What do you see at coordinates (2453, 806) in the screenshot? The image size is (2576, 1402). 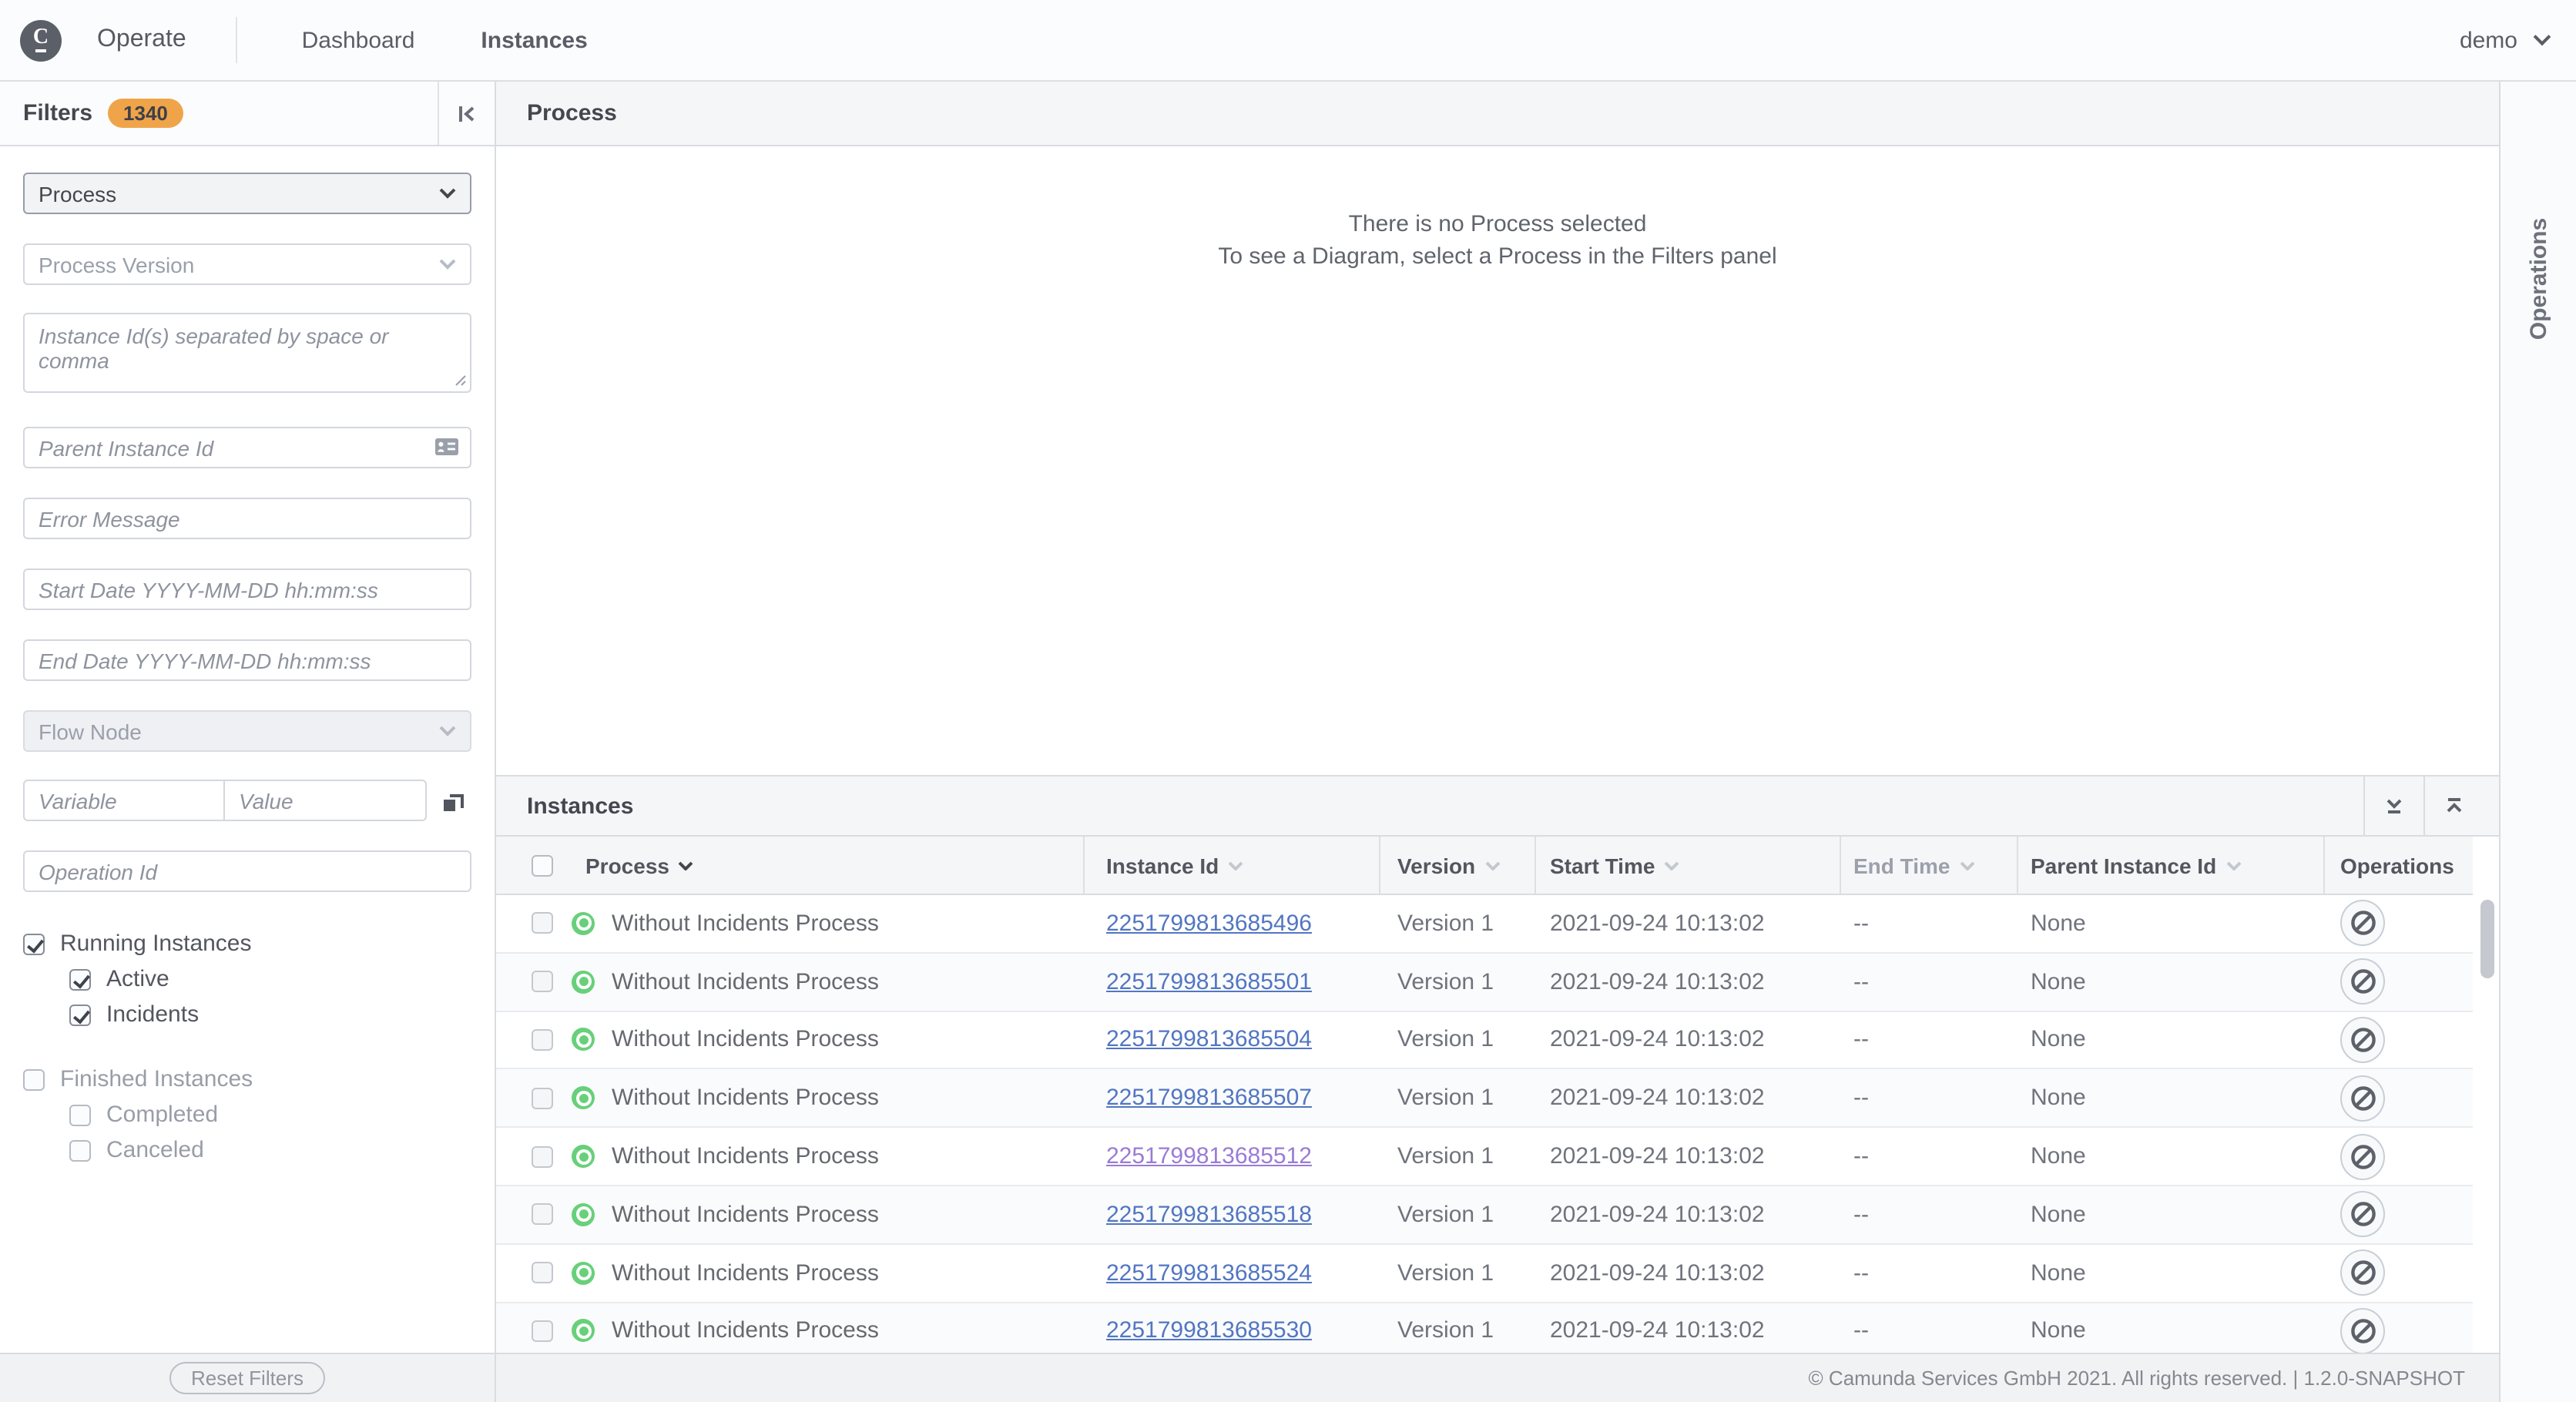 I see `expand-panel-up-button` at bounding box center [2453, 806].